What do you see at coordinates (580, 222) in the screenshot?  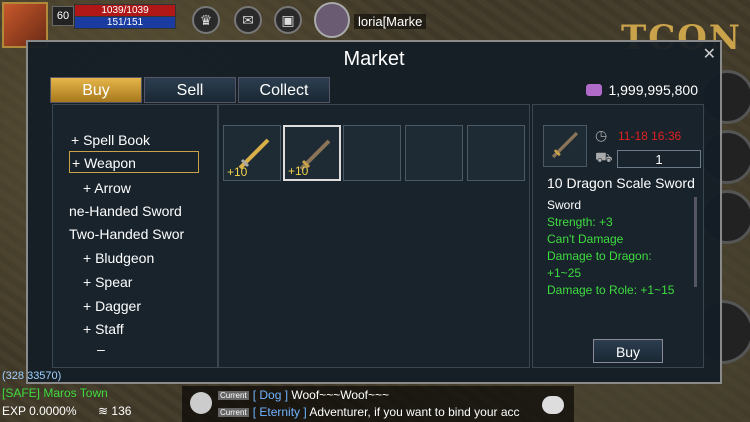 I see `stat-line: Strength: +3` at bounding box center [580, 222].